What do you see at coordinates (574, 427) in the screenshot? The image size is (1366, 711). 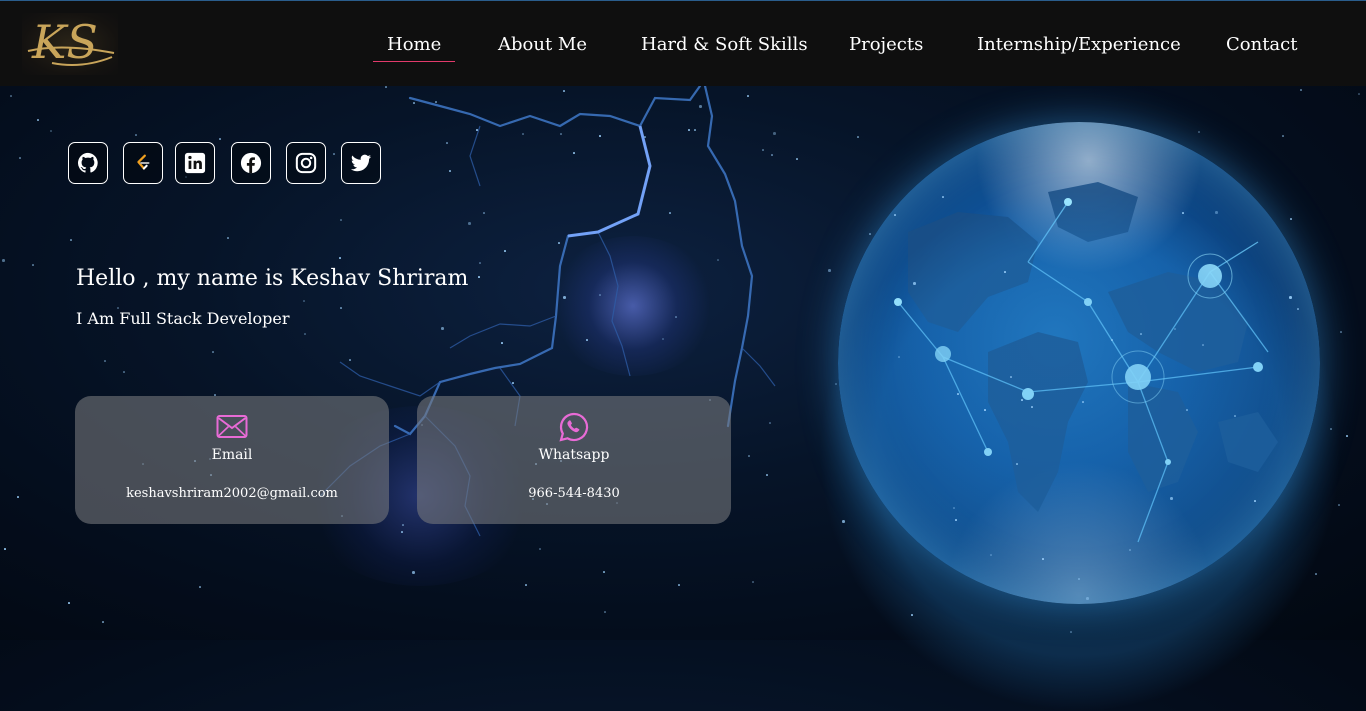 I see `whatsapp-icon` at bounding box center [574, 427].